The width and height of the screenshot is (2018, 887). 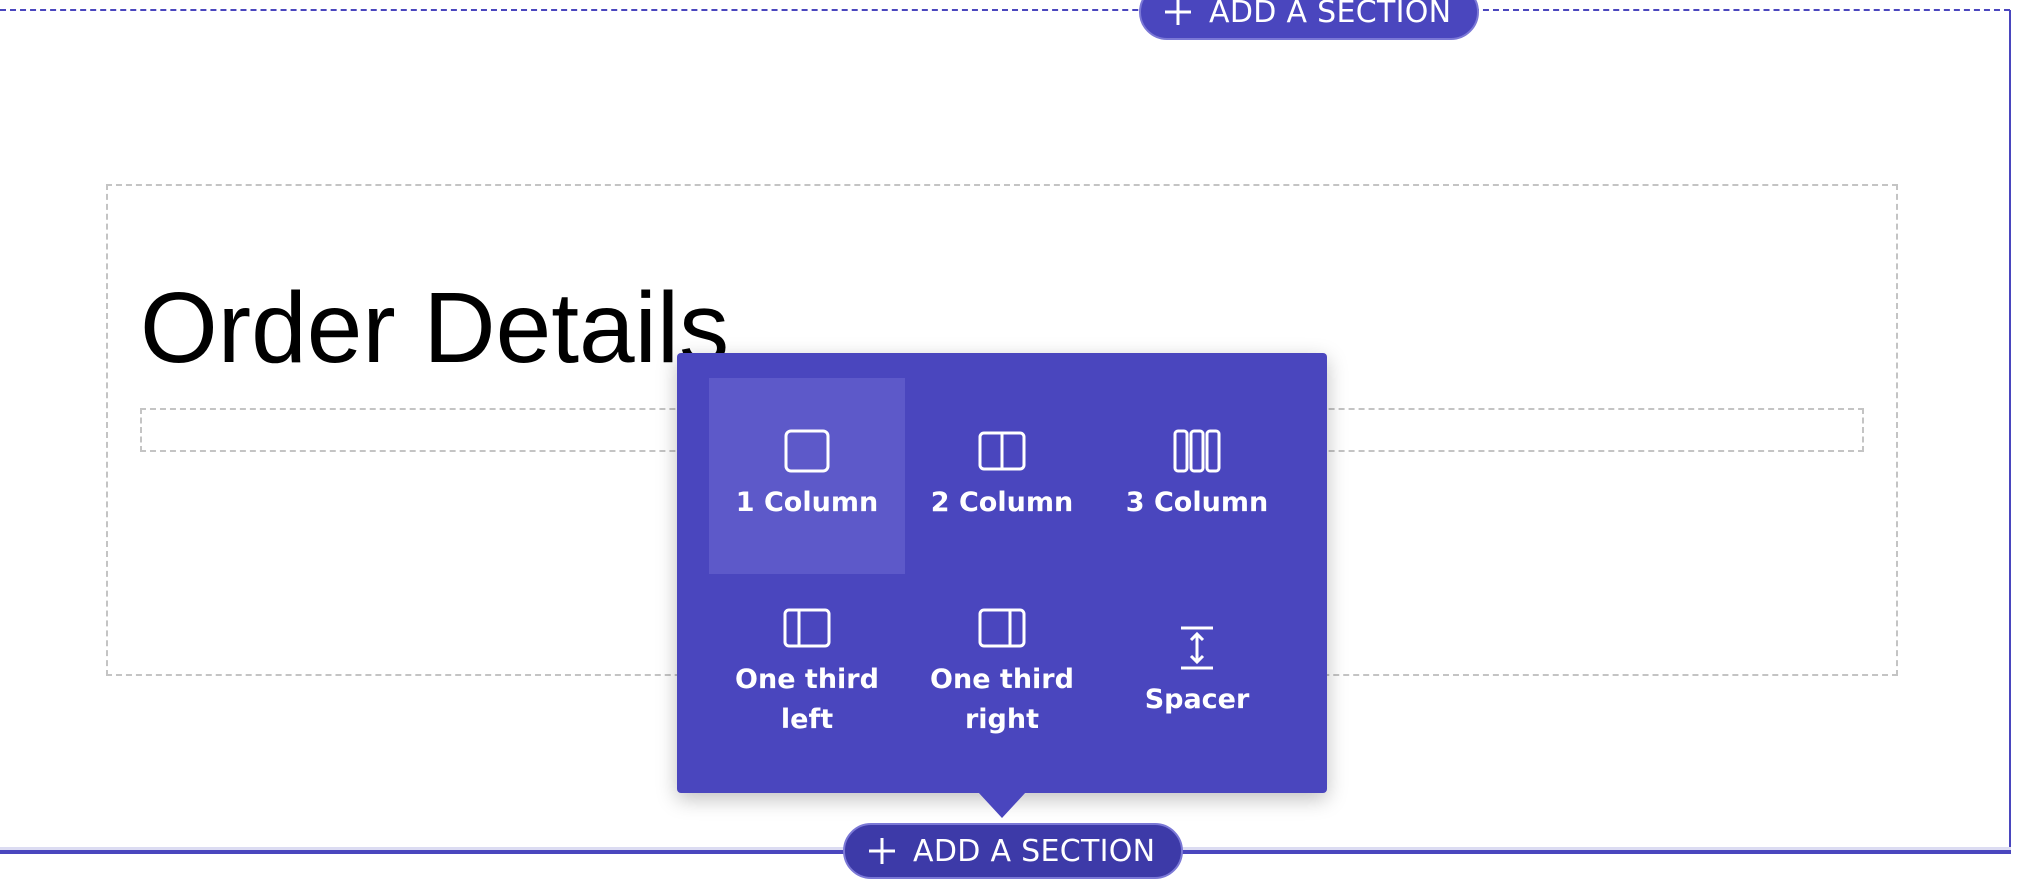 I want to click on layout-option-two-column: 2 Column, so click(x=1002, y=476).